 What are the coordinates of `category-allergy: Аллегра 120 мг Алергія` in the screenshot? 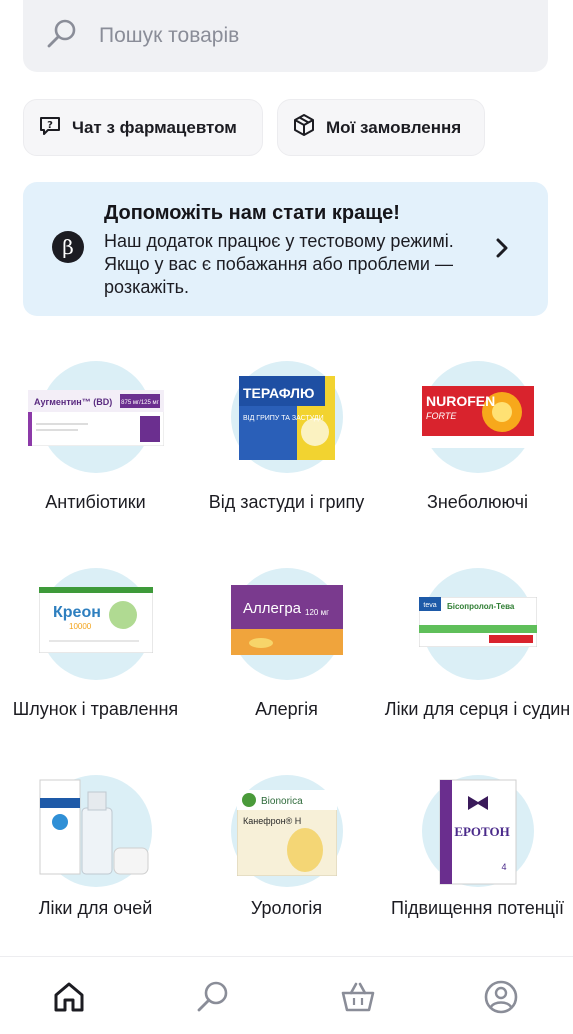 It's located at (286, 659).